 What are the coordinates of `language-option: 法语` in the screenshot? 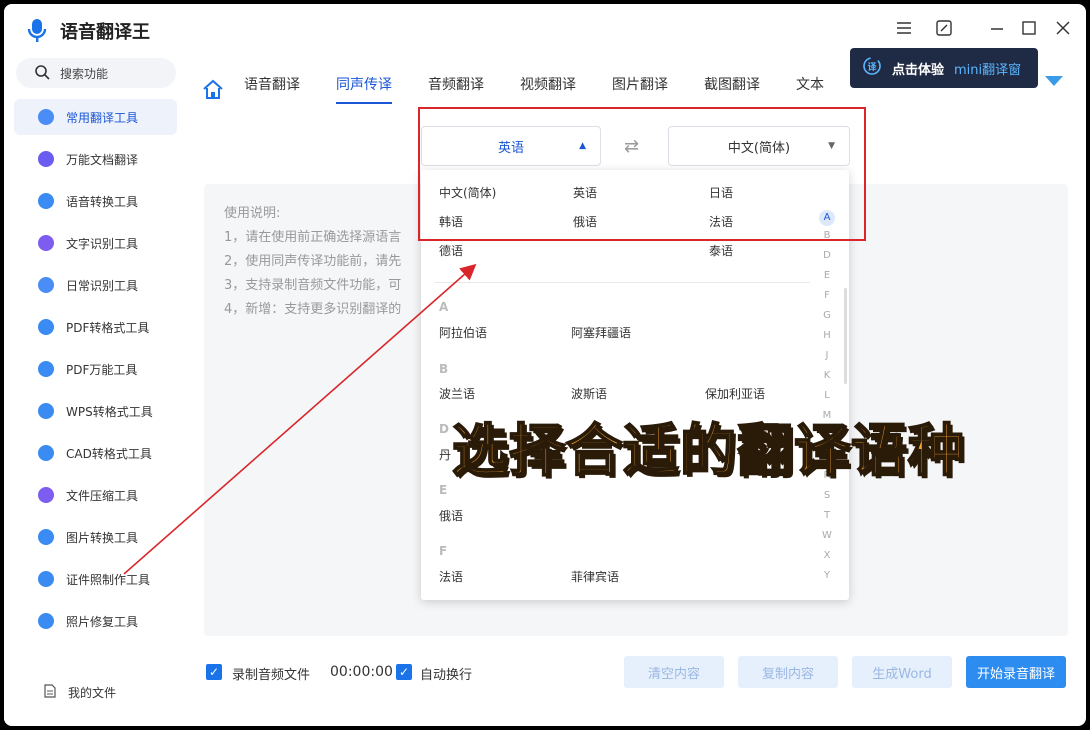 It's located at (451, 576).